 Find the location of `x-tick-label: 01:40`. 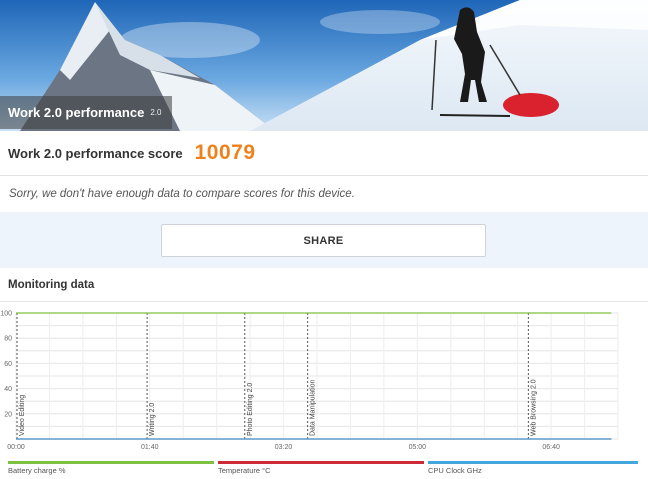

x-tick-label: 01:40 is located at coordinates (150, 447).